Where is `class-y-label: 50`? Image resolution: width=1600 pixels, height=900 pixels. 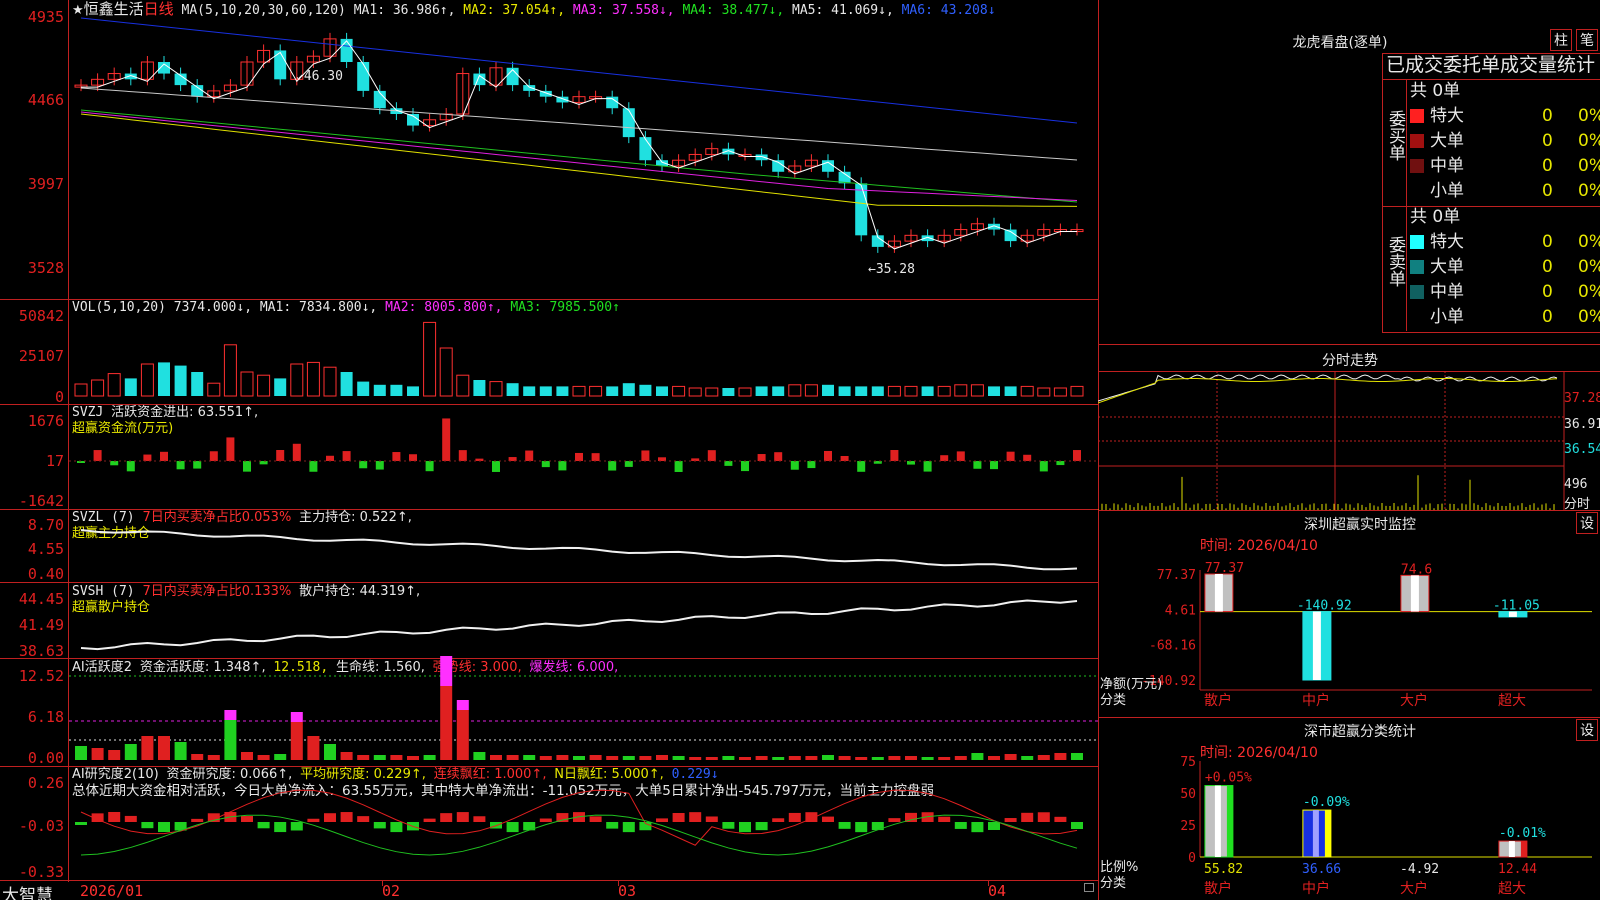
class-y-label: 50 is located at coordinates (1188, 794).